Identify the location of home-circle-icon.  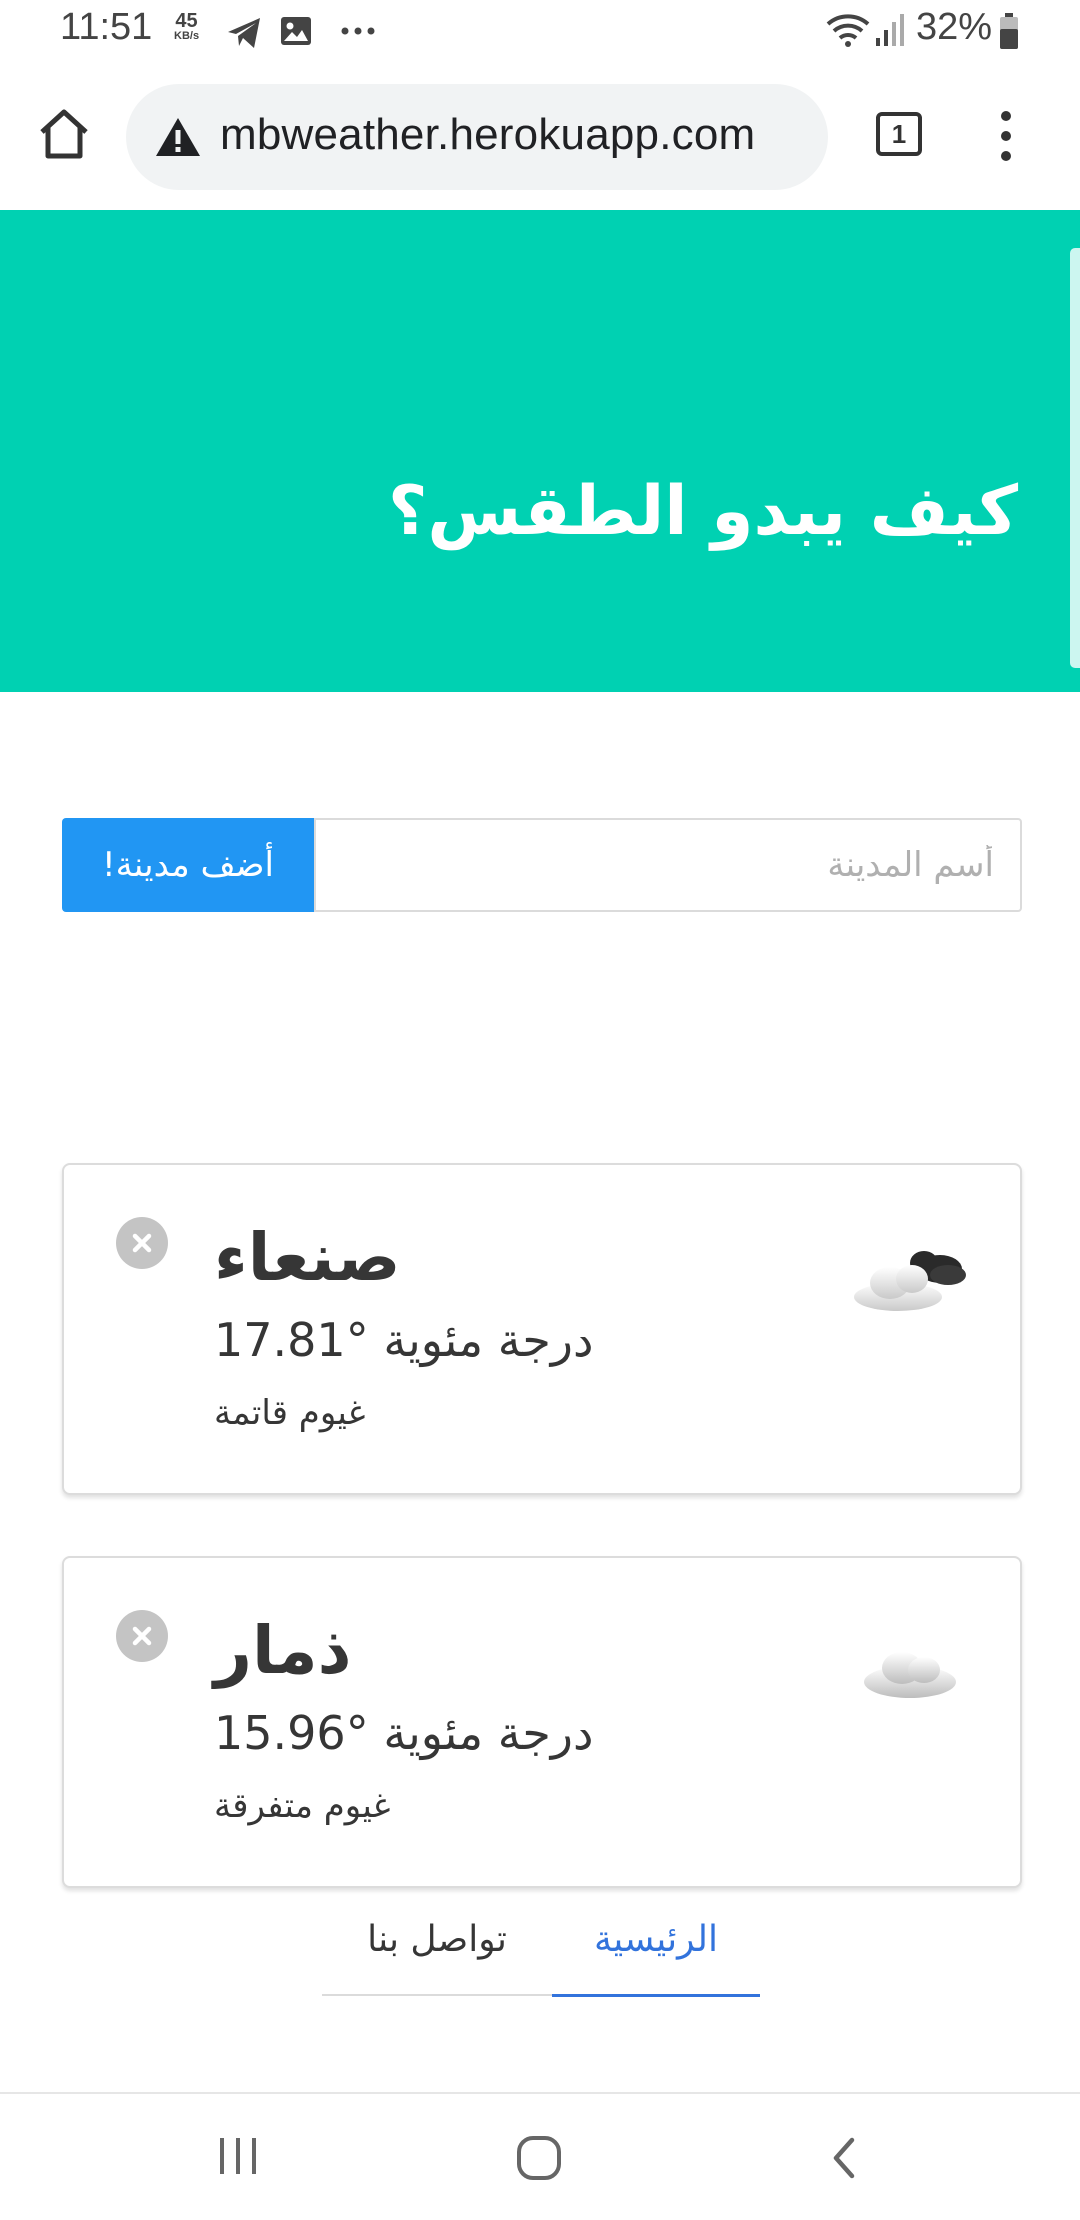
(539, 2158).